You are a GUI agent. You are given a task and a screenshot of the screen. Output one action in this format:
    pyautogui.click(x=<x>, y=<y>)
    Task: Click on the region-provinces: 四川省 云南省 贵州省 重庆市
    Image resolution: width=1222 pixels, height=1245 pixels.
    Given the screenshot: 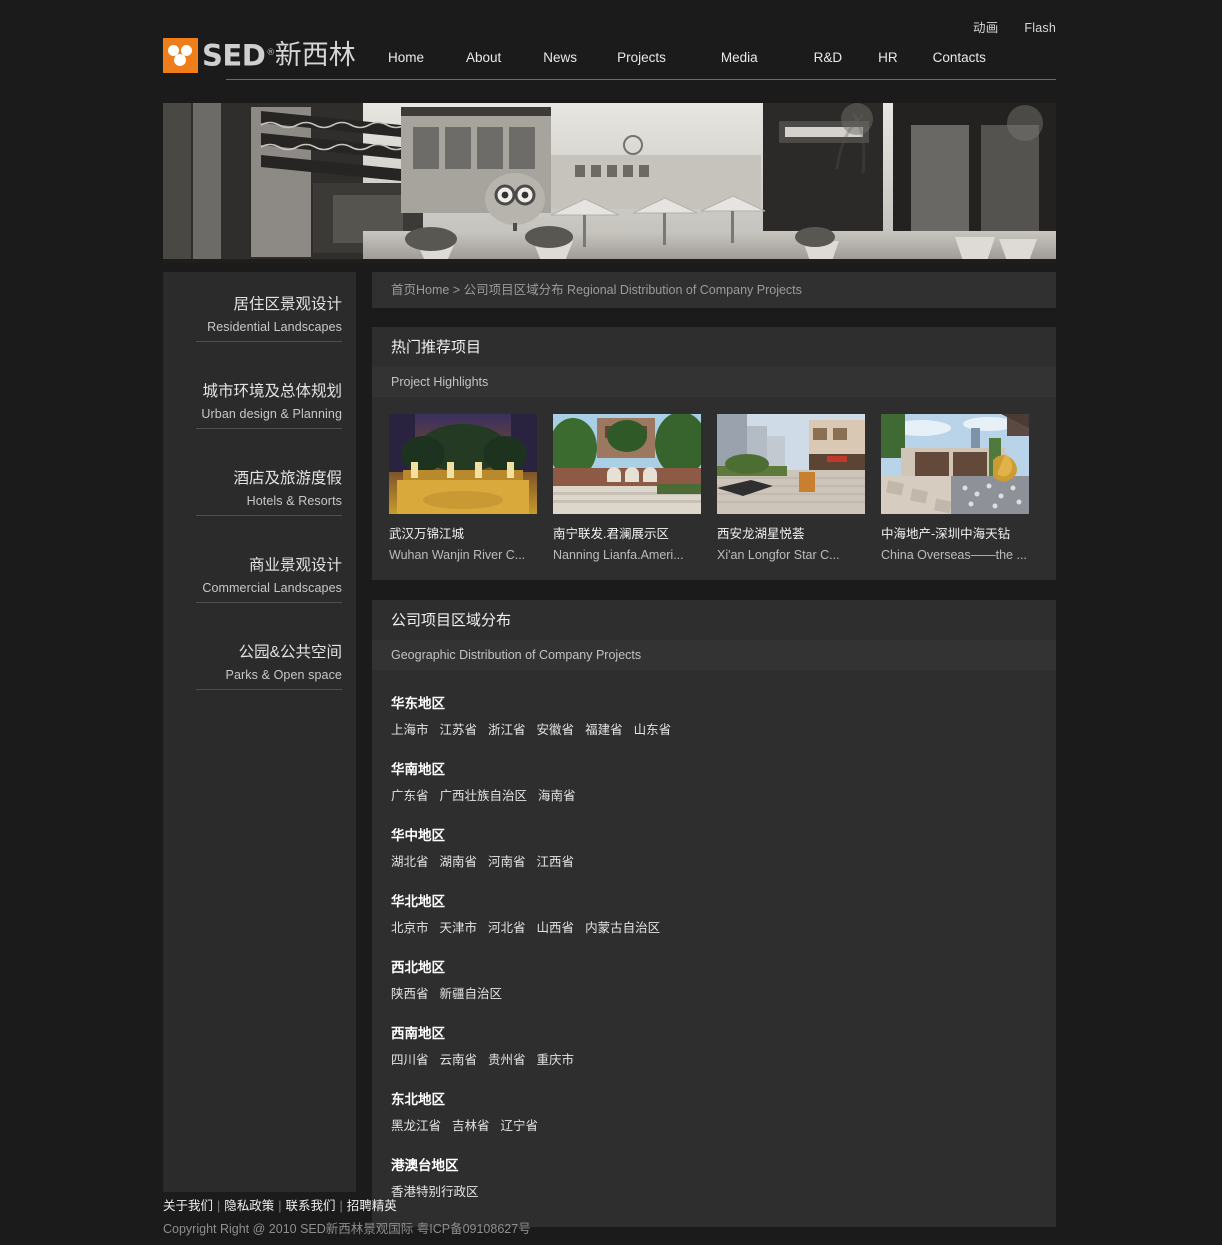 What is the action you would take?
    pyautogui.click(x=723, y=1060)
    